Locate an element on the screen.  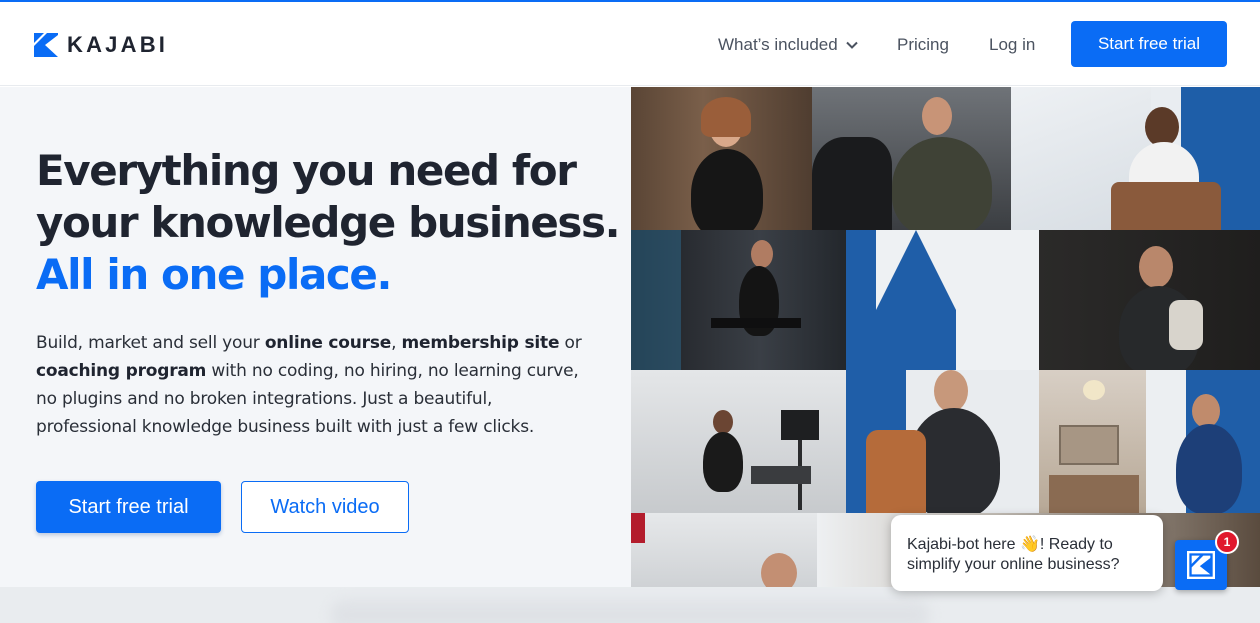
photo-woman-smiling is located at coordinates (721, 158).